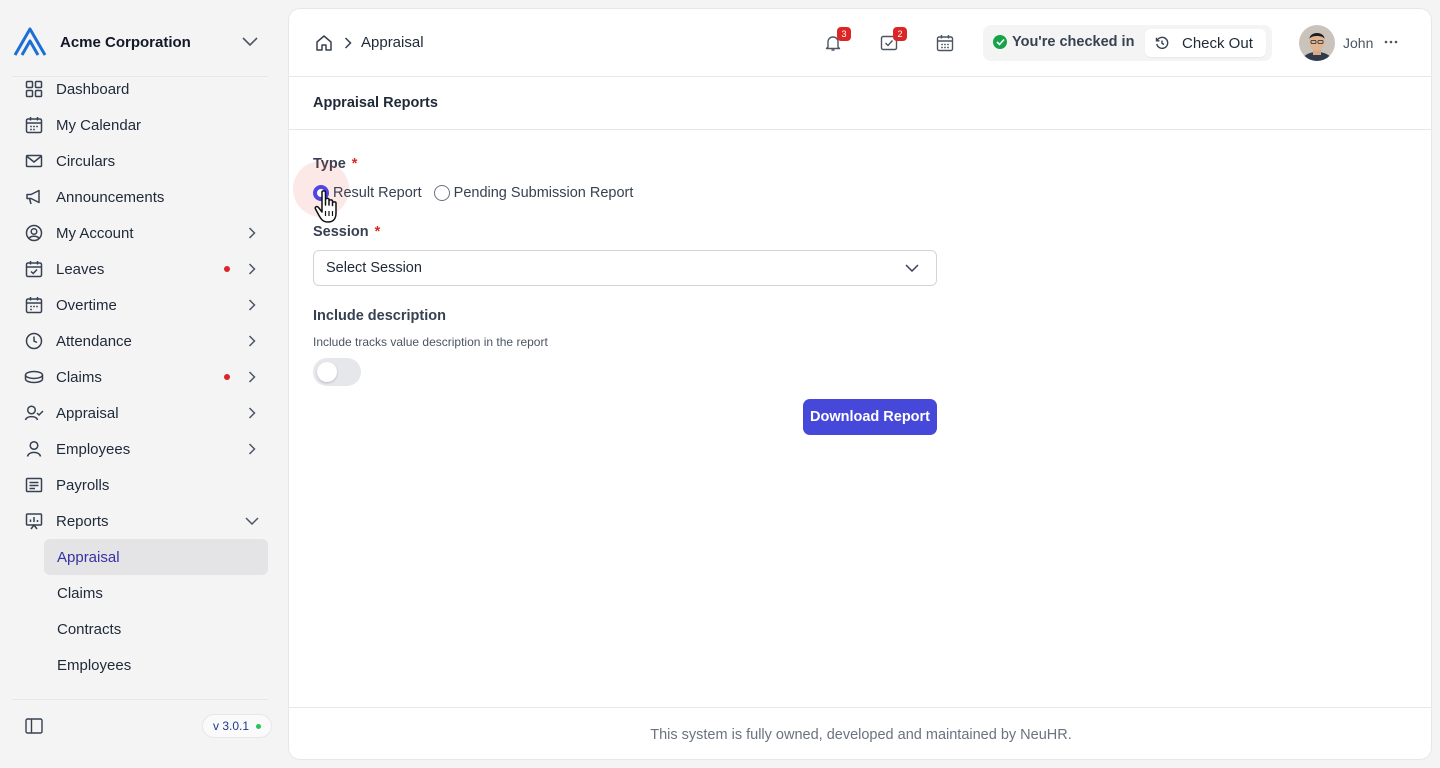 This screenshot has width=1440, height=768. I want to click on session-select-value: Select Session, so click(374, 268).